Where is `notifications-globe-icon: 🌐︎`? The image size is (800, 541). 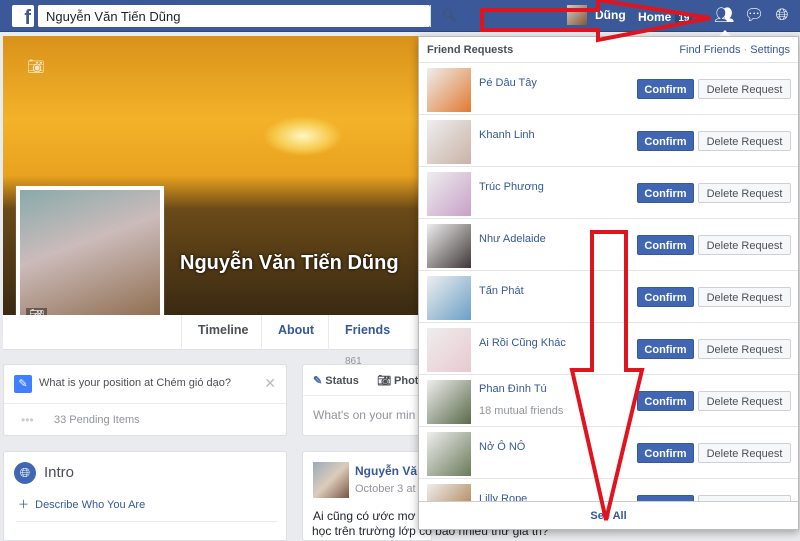 notifications-globe-icon: 🌐︎ is located at coordinates (782, 16).